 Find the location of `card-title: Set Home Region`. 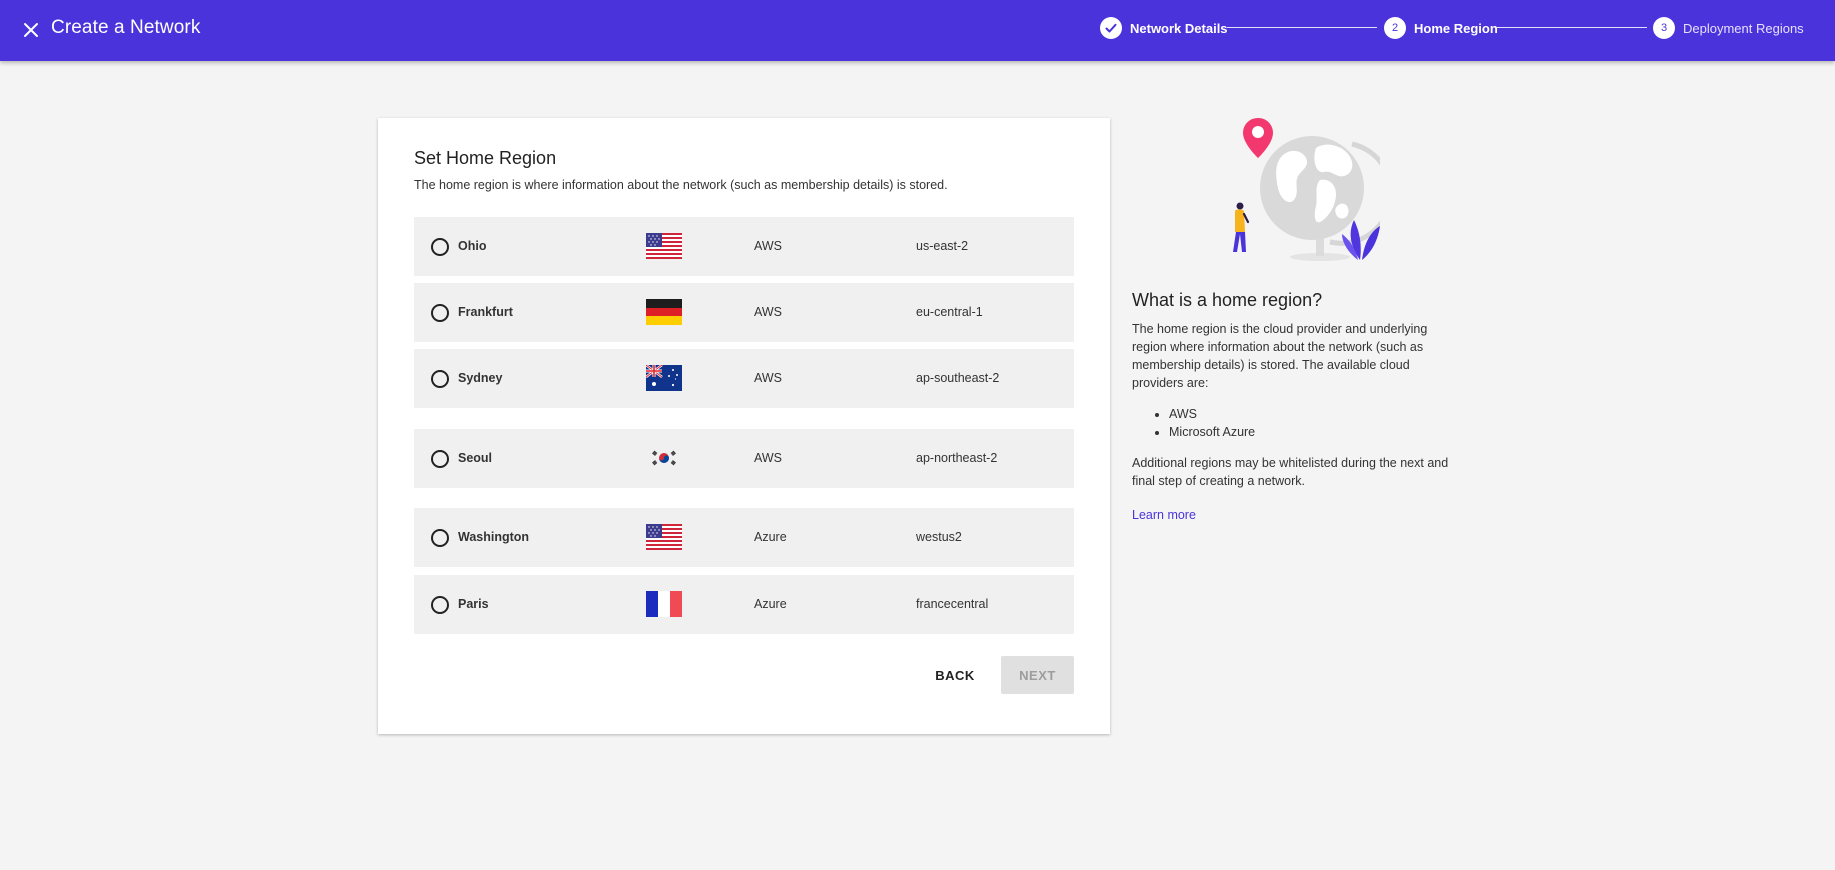

card-title: Set Home Region is located at coordinates (485, 158).